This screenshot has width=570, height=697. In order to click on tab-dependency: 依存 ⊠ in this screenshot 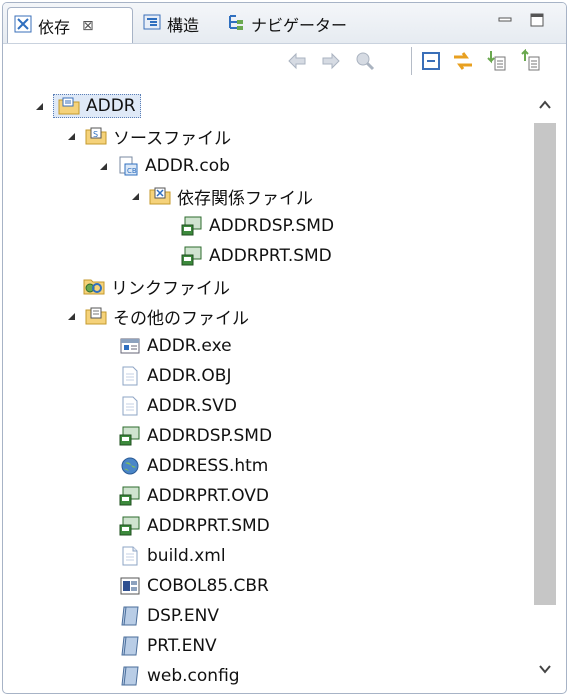, I will do `click(70, 25)`.